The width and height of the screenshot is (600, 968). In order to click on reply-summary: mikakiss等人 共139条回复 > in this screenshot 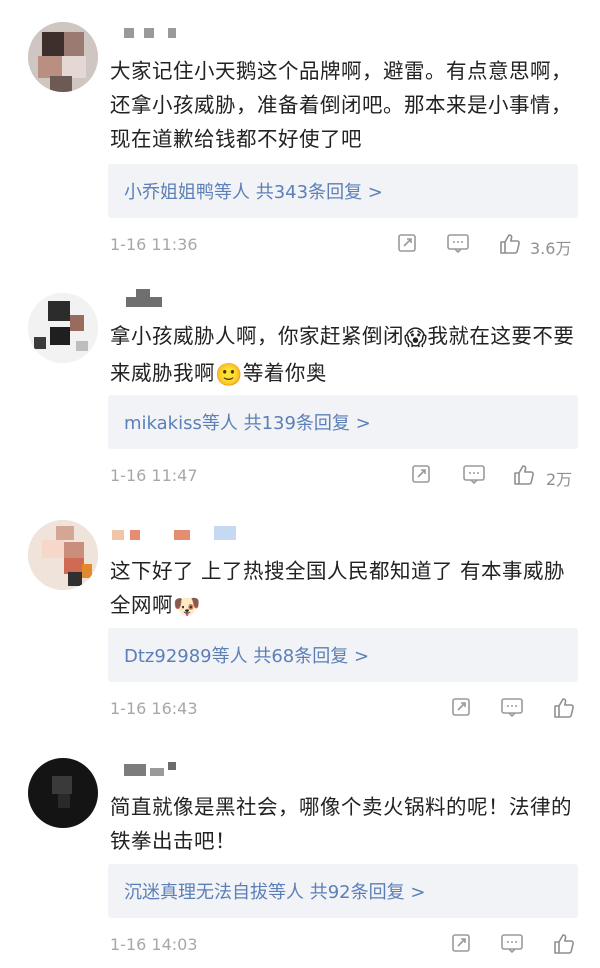, I will do `click(343, 422)`.